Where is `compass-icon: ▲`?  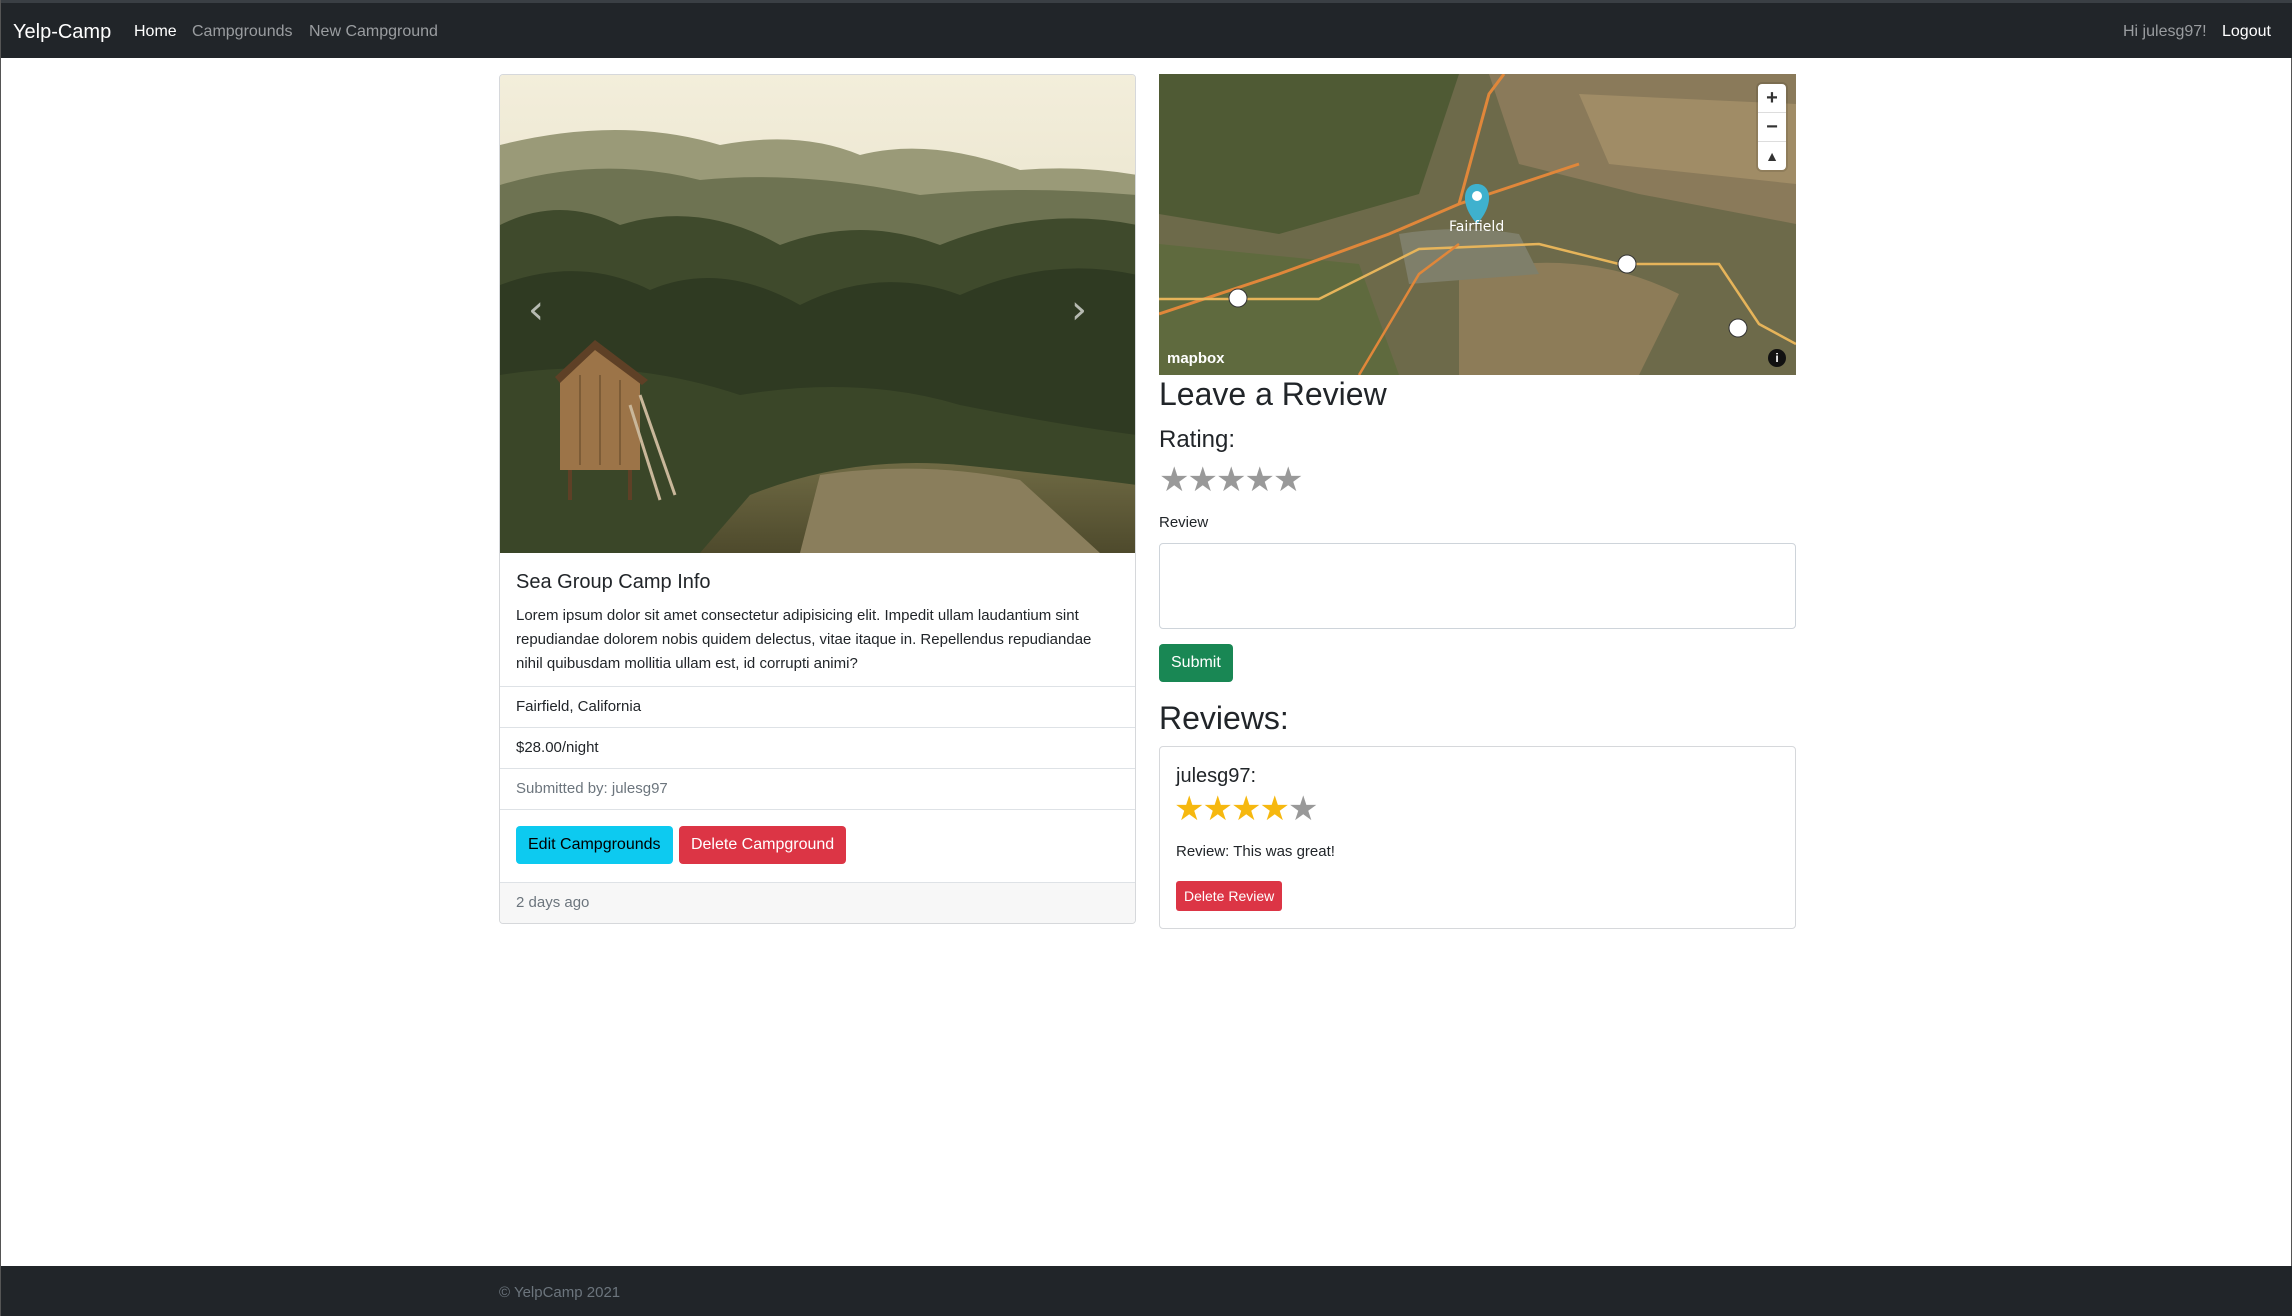 compass-icon: ▲ is located at coordinates (1772, 156).